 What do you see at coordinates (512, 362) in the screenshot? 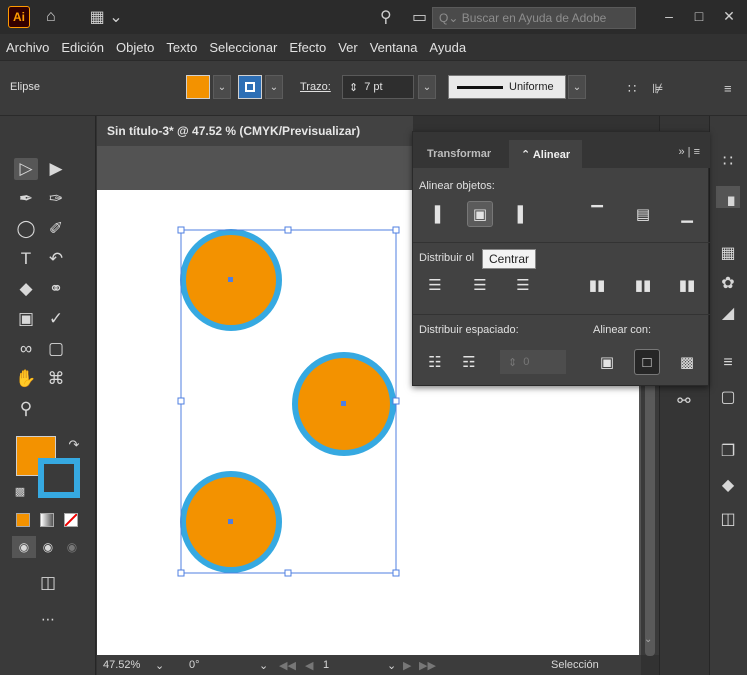
I see `stepper-icon: ⇕` at bounding box center [512, 362].